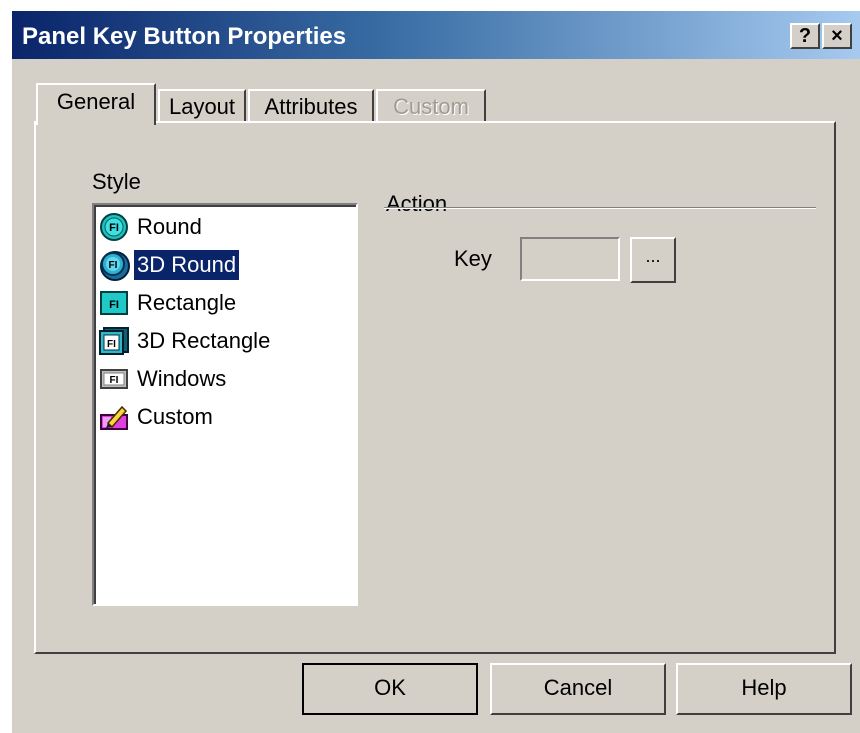 This screenshot has width=860, height=733. I want to click on cancel-button: Cancel, so click(578, 689).